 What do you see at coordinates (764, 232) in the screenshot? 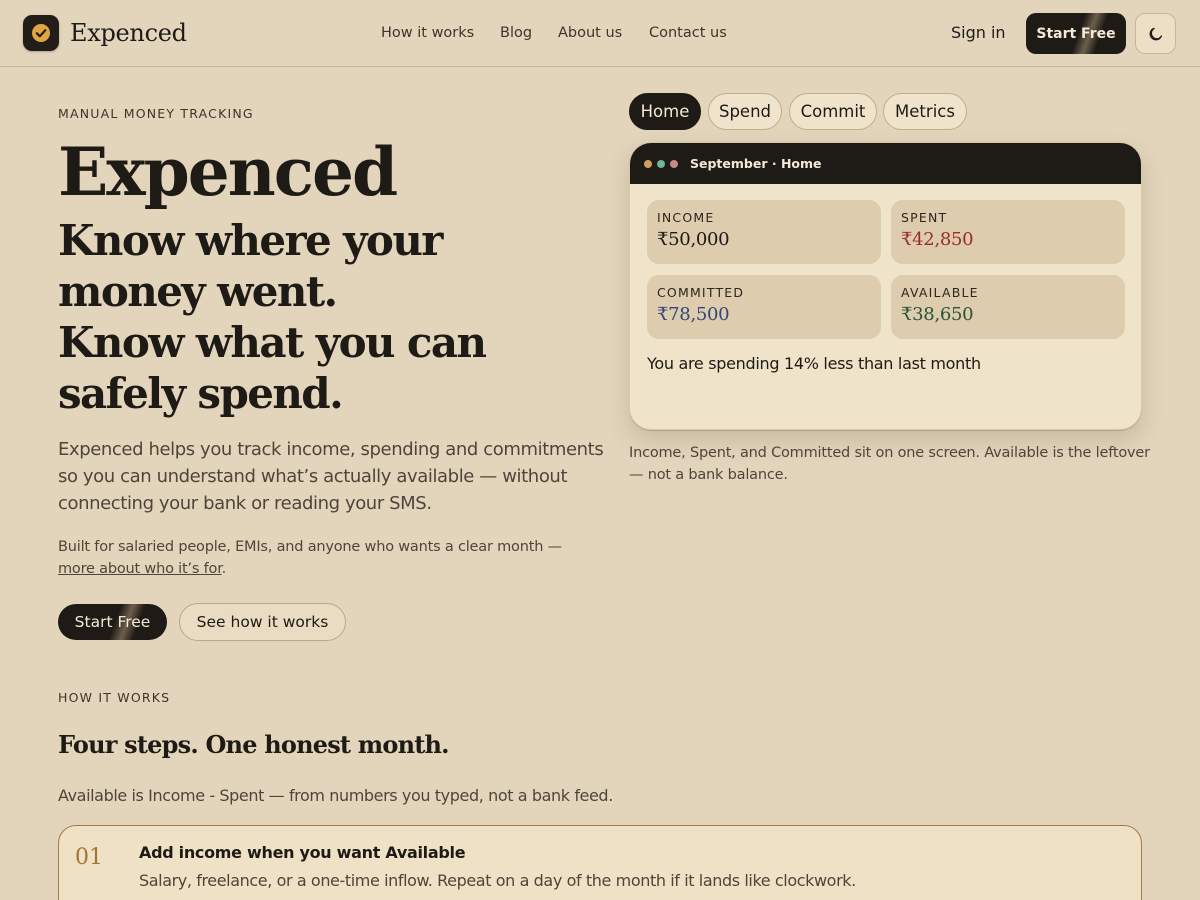
I see `income-tile: INCOME ₹50,000` at bounding box center [764, 232].